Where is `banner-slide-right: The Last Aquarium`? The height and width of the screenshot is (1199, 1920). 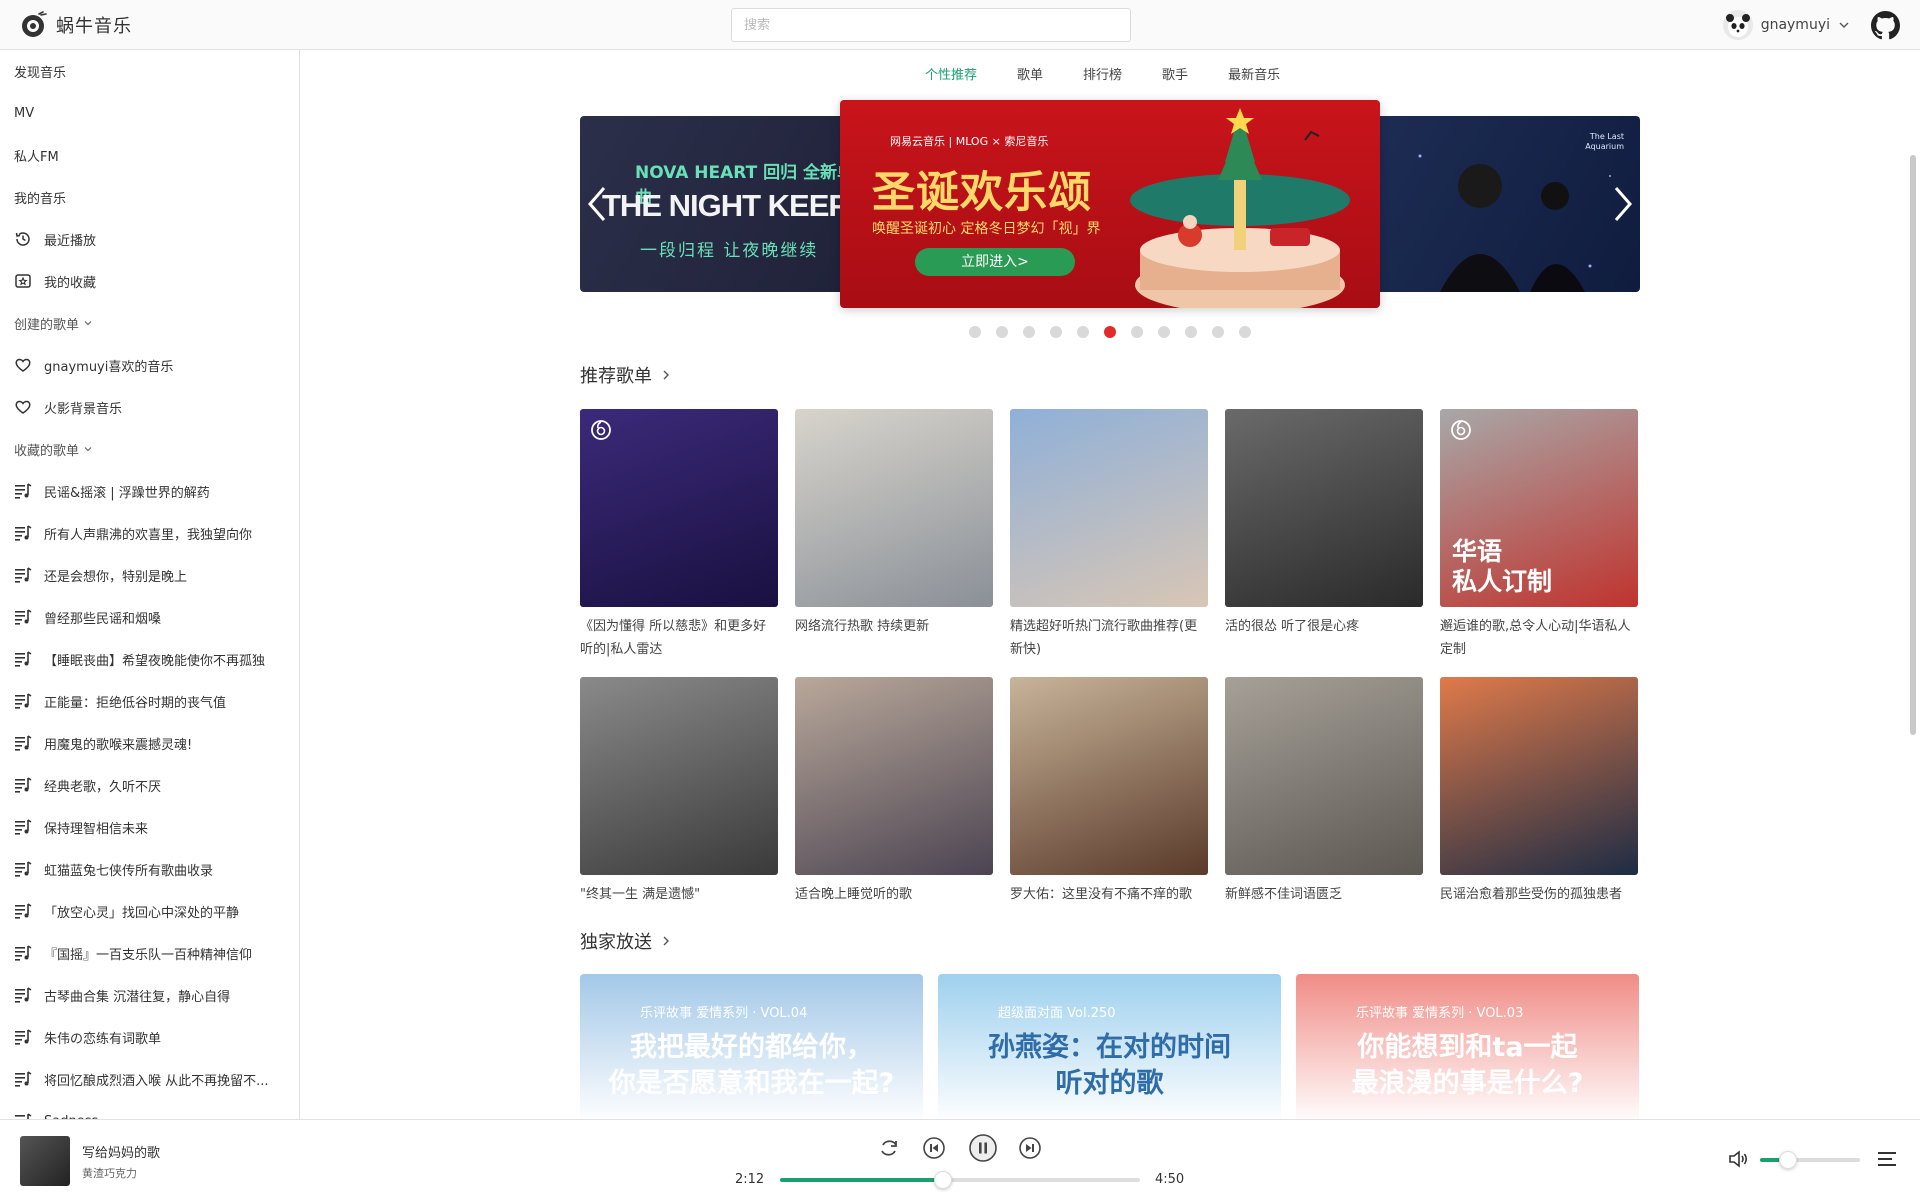 banner-slide-right: The Last Aquarium is located at coordinates (1500, 204).